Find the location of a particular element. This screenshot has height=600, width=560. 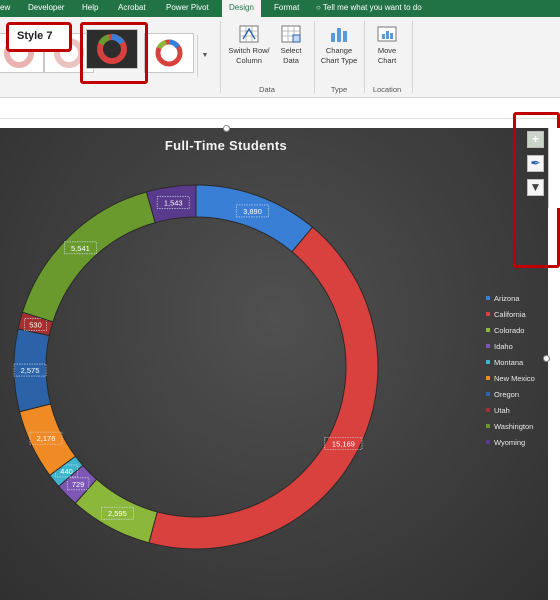

data-label: 1,543 is located at coordinates (173, 203).